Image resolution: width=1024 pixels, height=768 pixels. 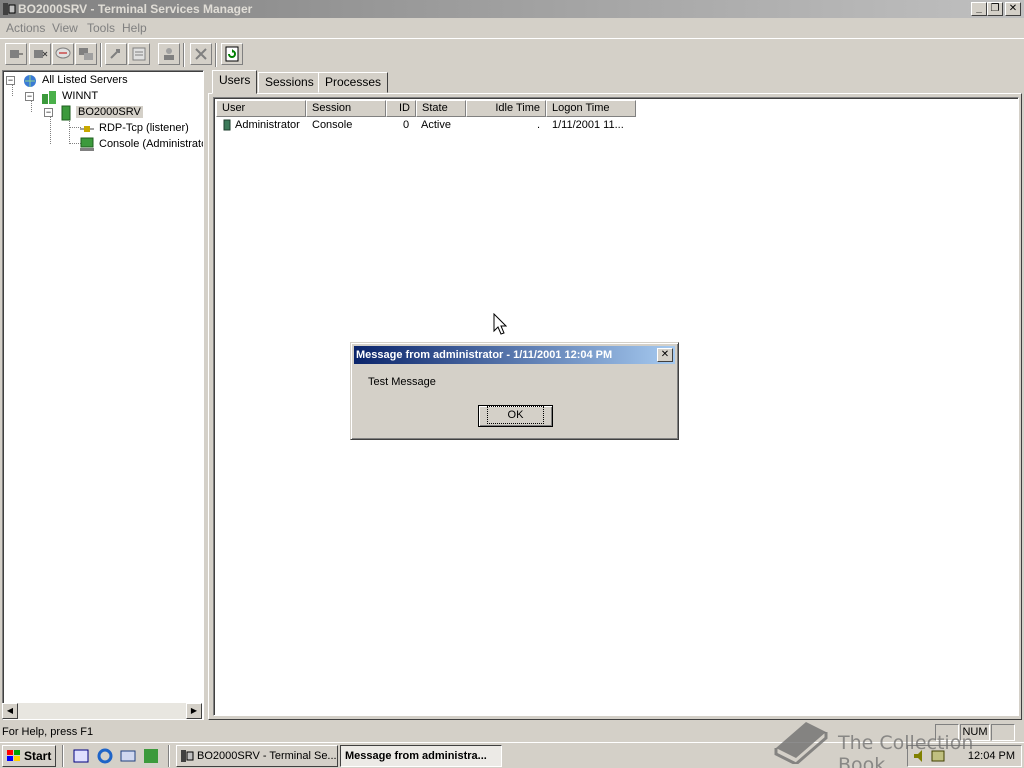 What do you see at coordinates (101, 28) in the screenshot?
I see `menu-tools: Tools` at bounding box center [101, 28].